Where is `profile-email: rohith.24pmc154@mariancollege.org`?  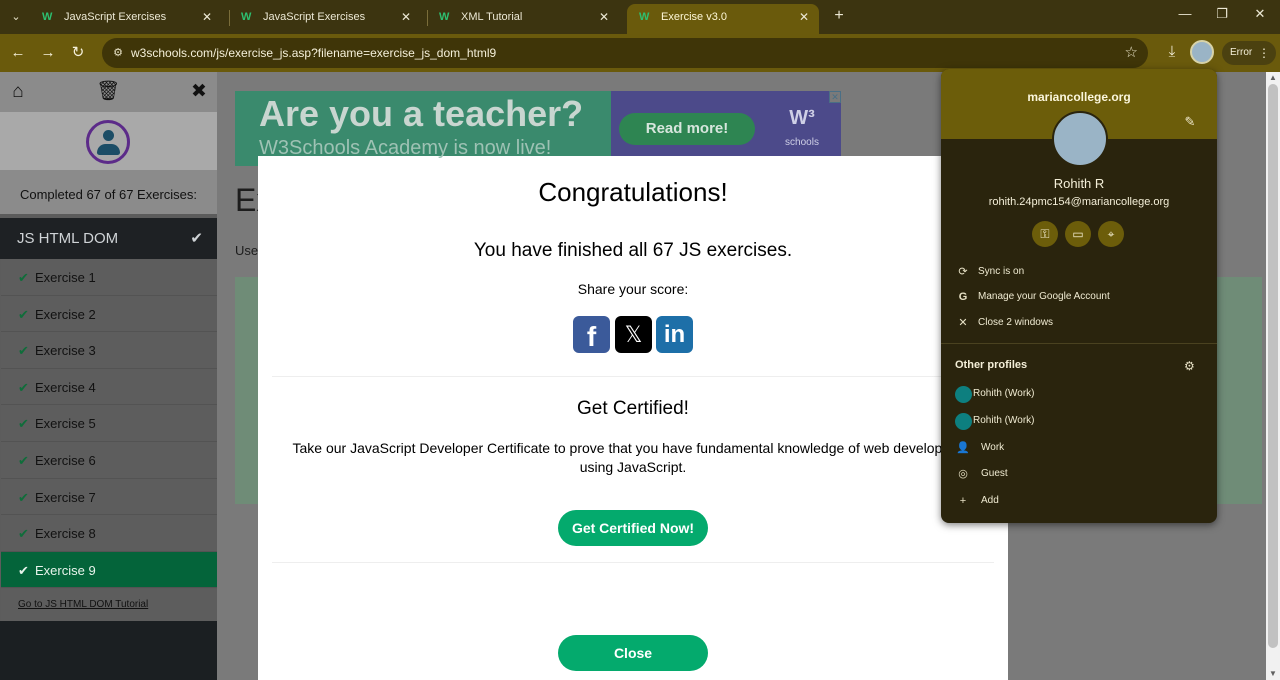
profile-email: rohith.24pmc154@mariancollege.org is located at coordinates (1079, 202).